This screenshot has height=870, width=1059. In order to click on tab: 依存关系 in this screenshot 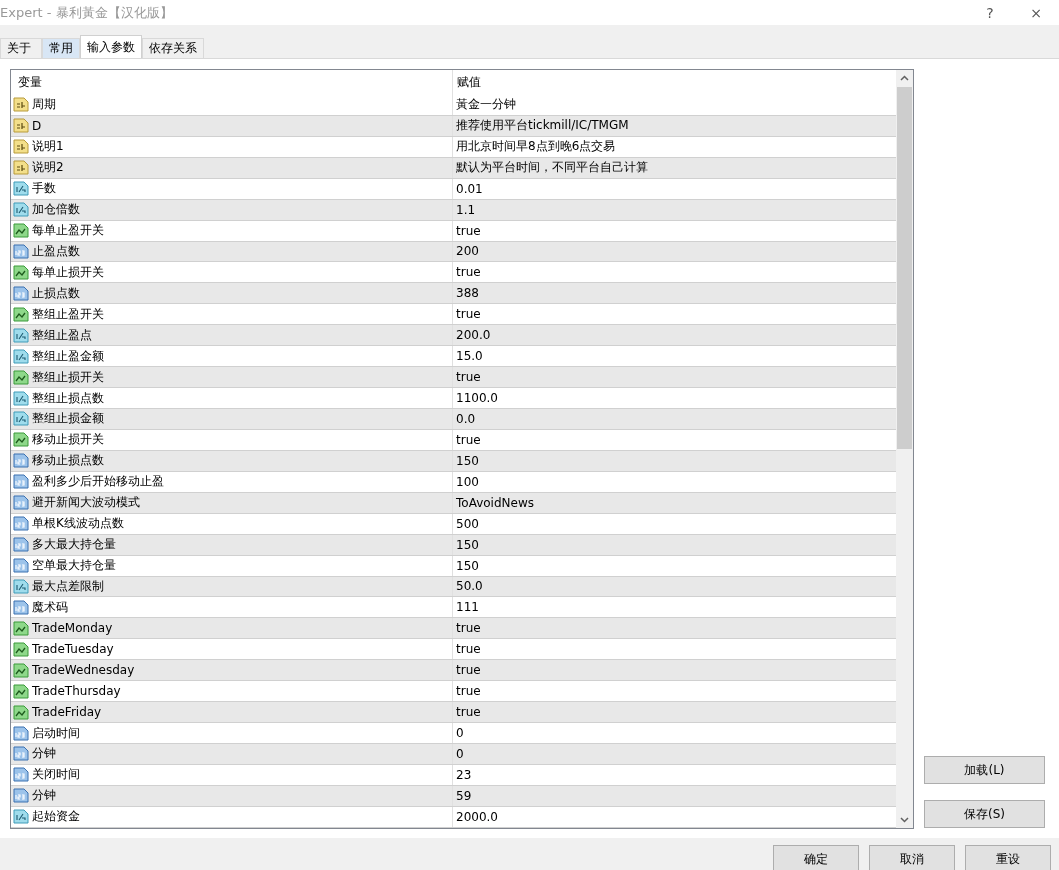, I will do `click(173, 48)`.